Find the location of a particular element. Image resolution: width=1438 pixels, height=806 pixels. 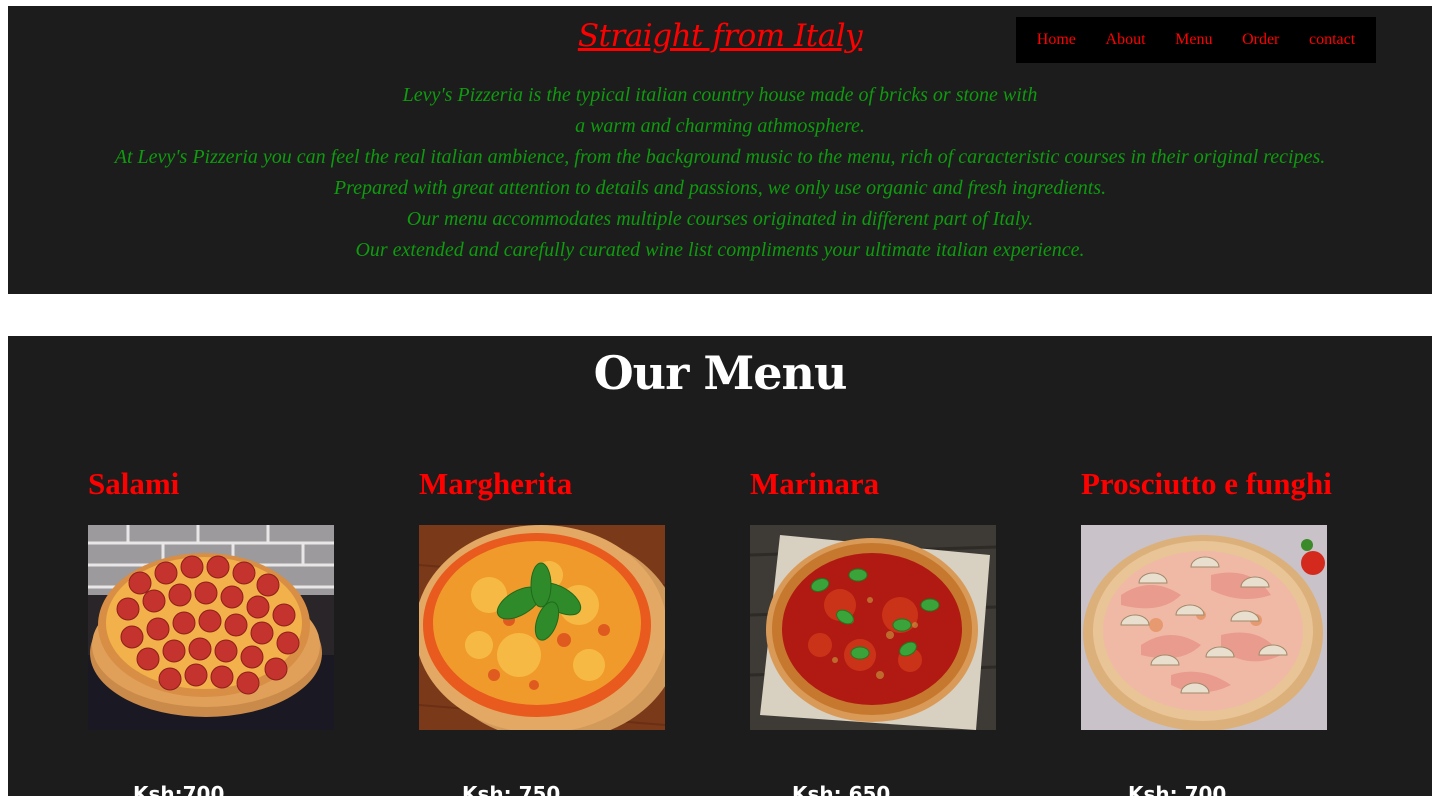

menu-card-marinara: Marinara Ksh: 650 is located at coordinates (900, 636).